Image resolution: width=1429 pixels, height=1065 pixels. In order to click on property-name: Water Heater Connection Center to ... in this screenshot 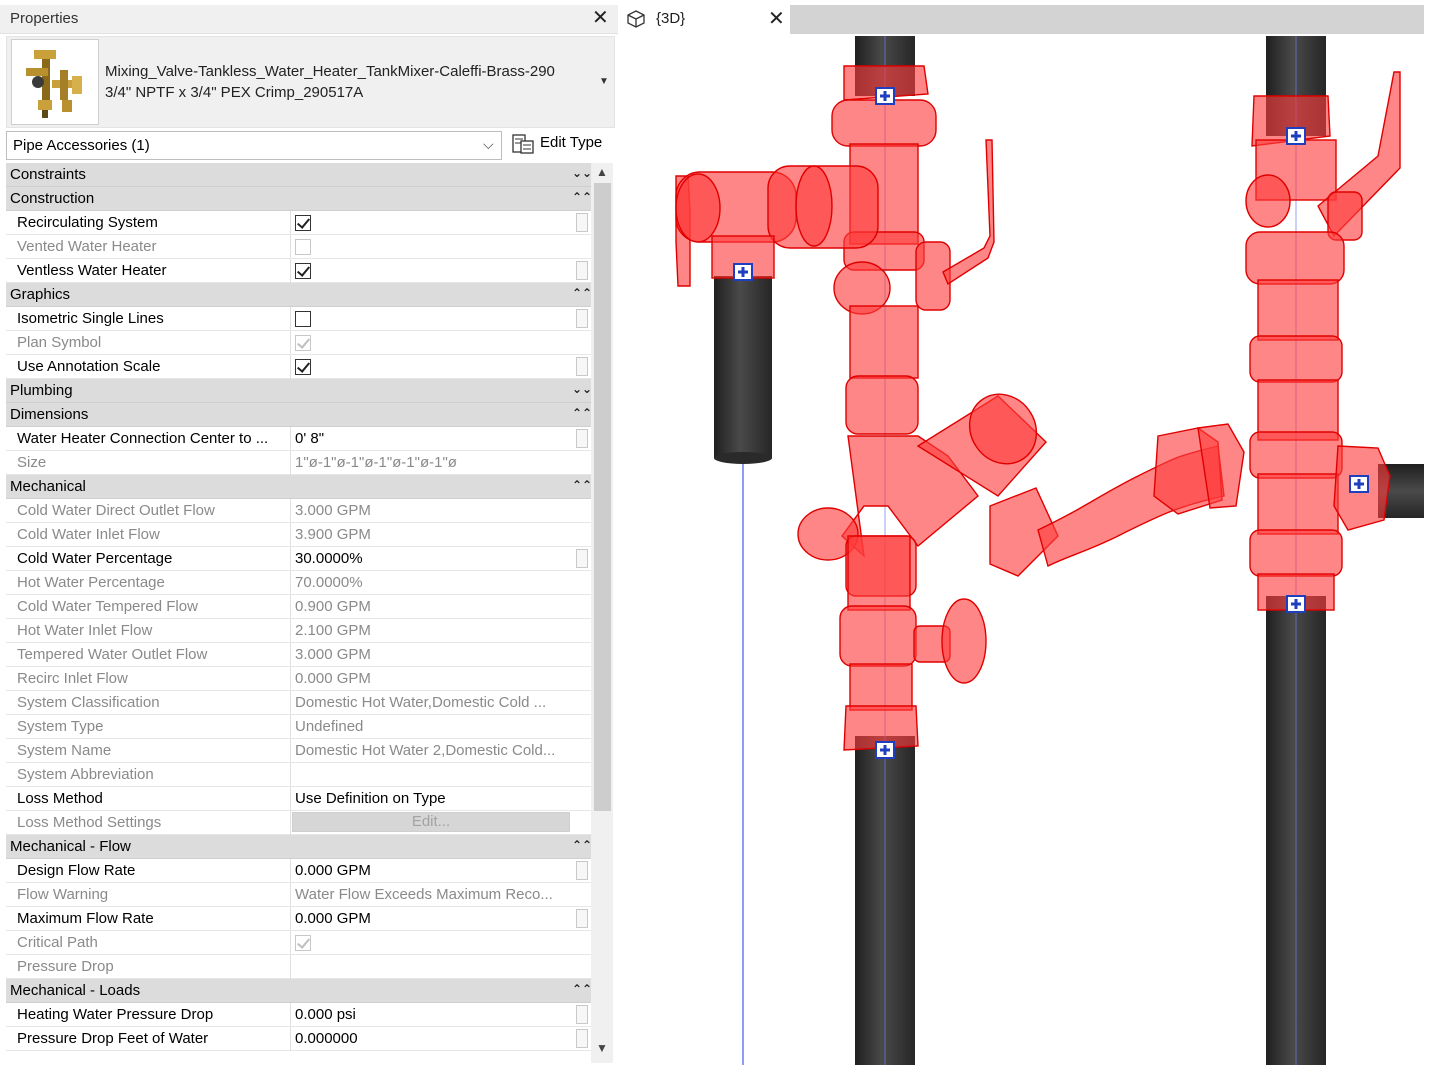, I will do `click(148, 438)`.